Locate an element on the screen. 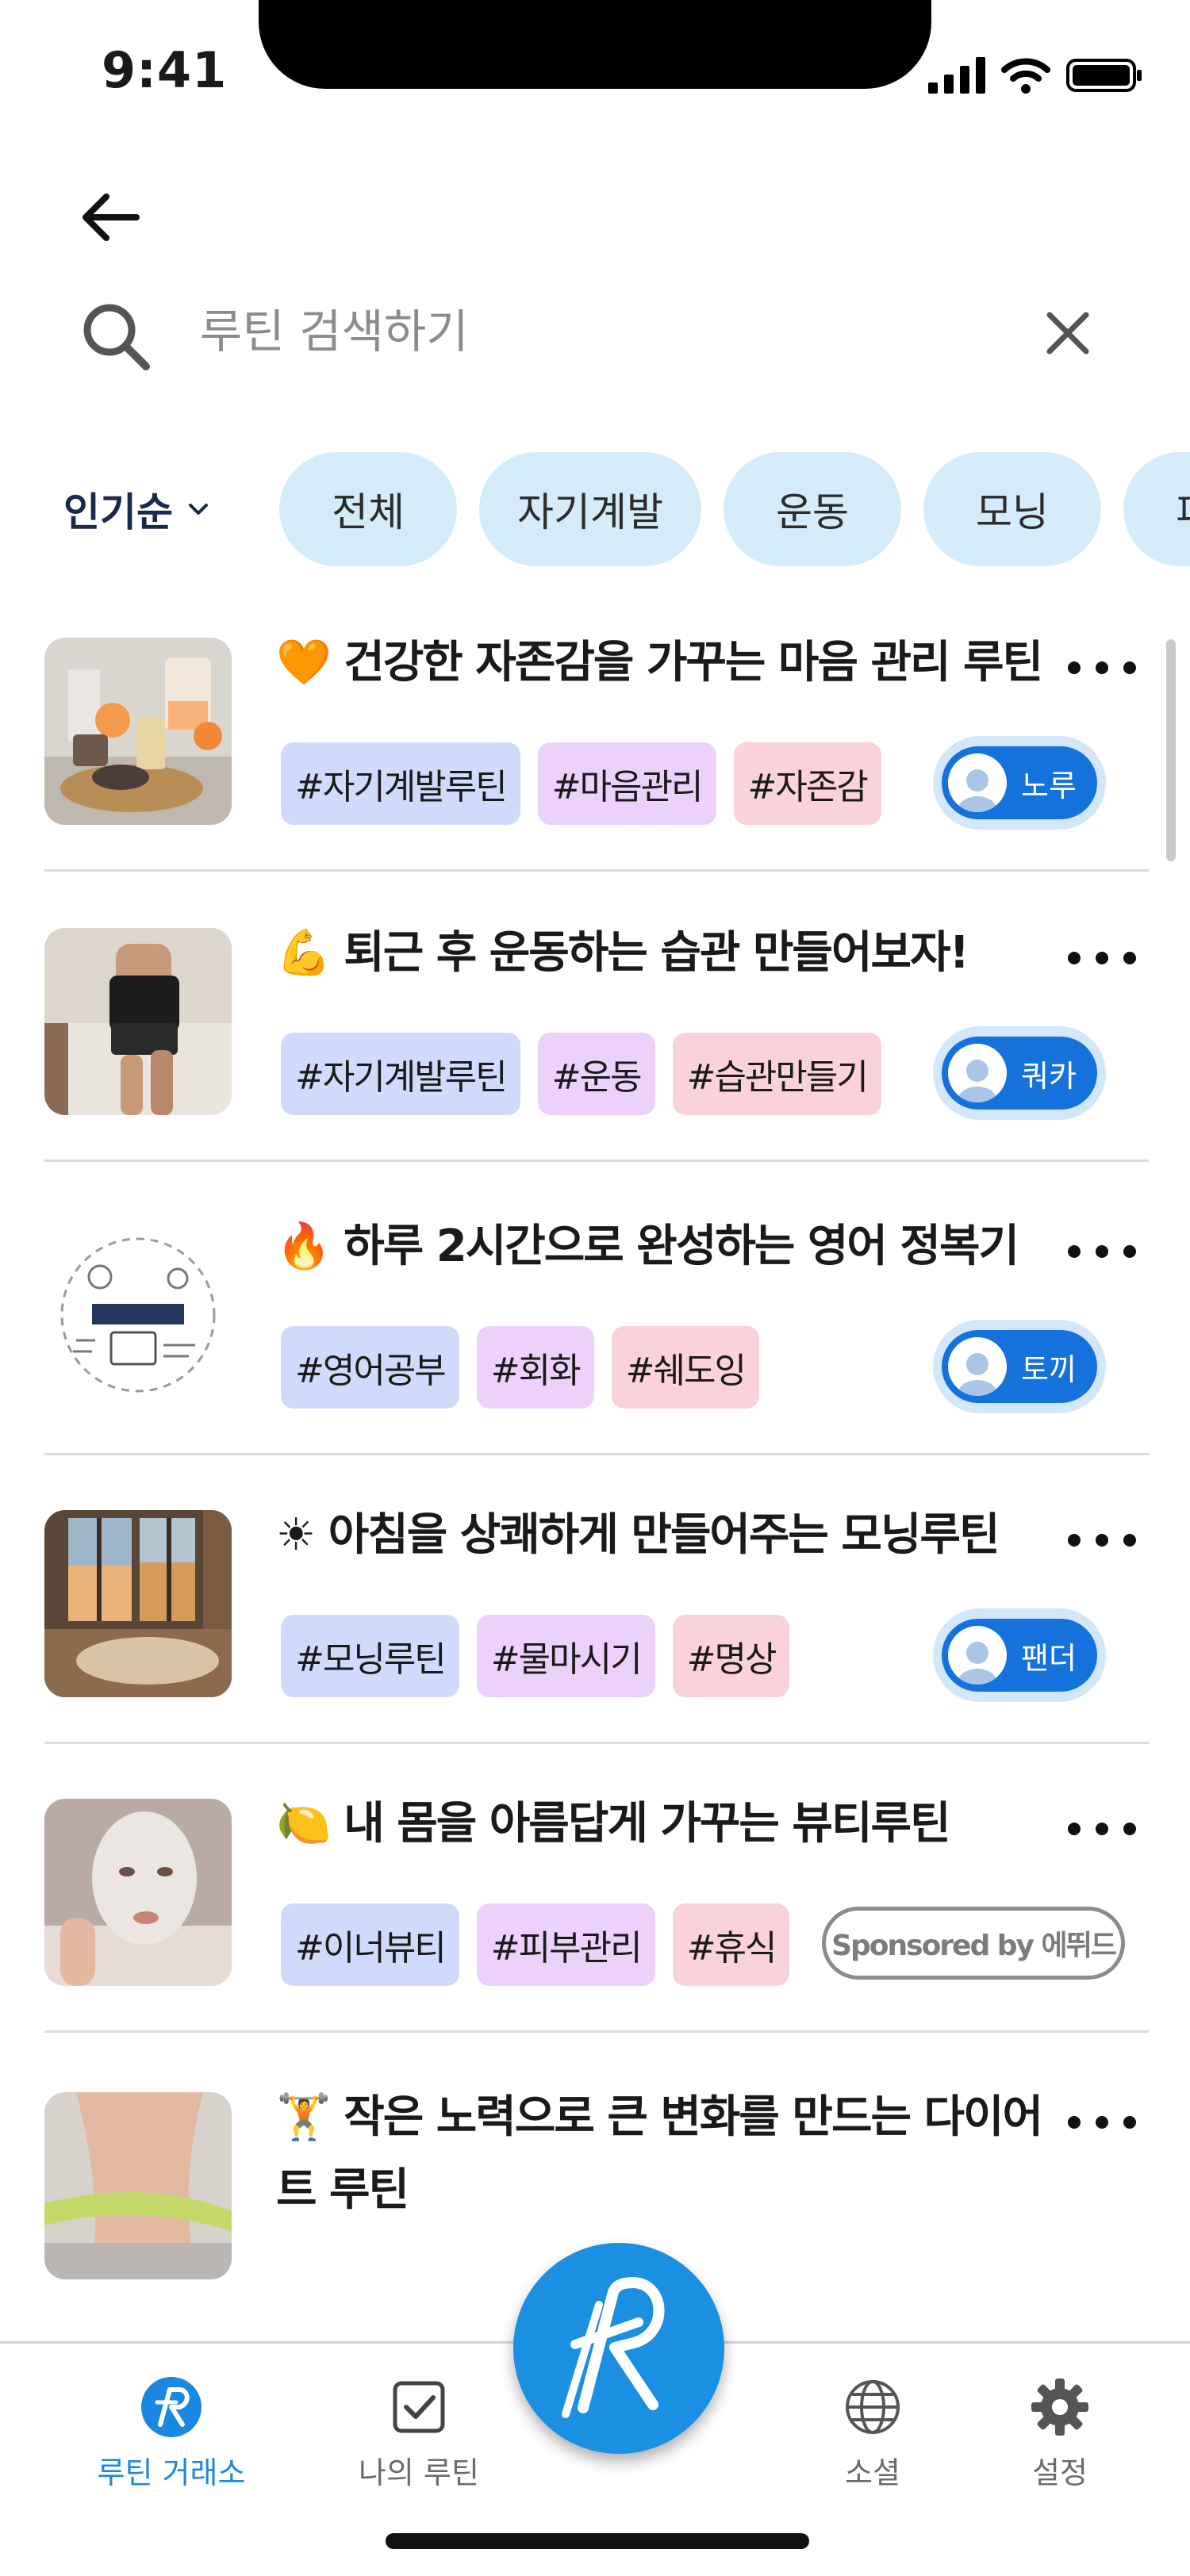  author-badge: 쿼카 is located at coordinates (1019, 1073).